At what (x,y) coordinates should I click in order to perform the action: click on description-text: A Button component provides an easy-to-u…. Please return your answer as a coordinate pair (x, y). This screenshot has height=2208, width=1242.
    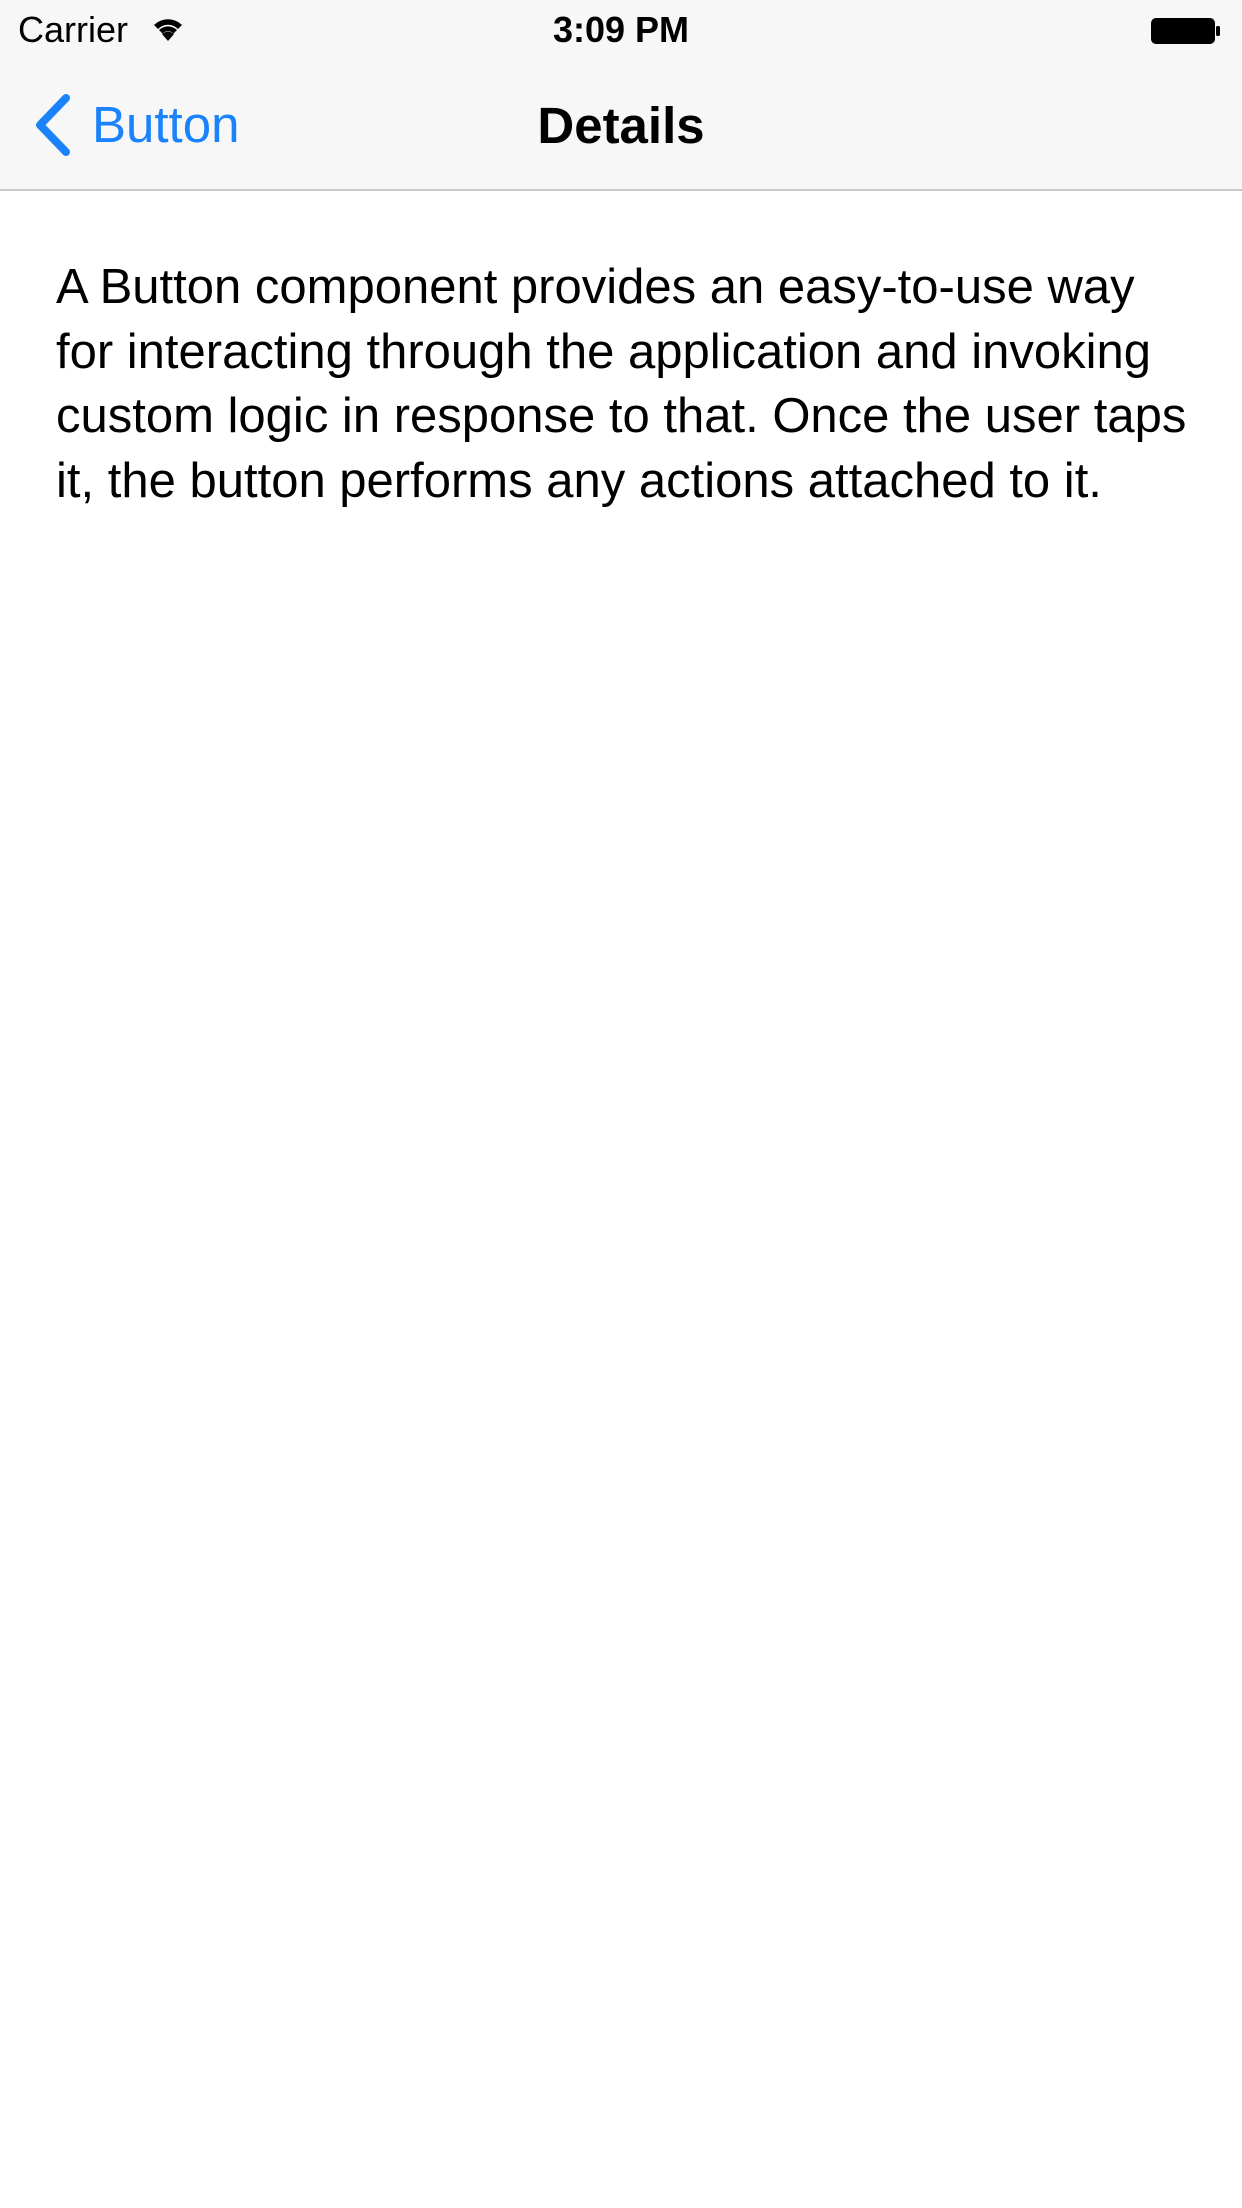
    Looking at the image, I should click on (621, 384).